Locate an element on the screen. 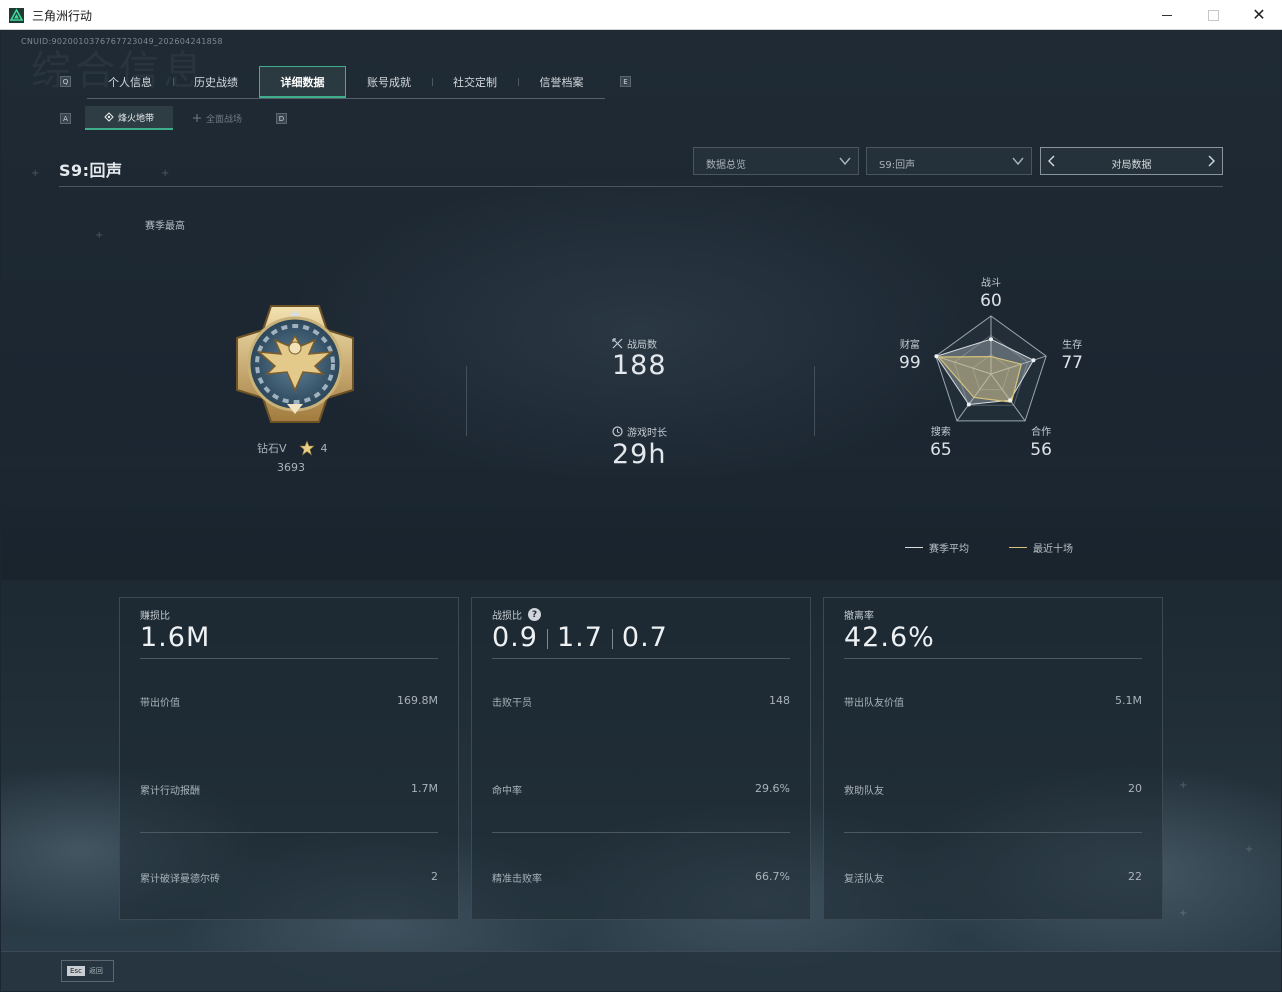  card-row-value: 20 is located at coordinates (1135, 788).